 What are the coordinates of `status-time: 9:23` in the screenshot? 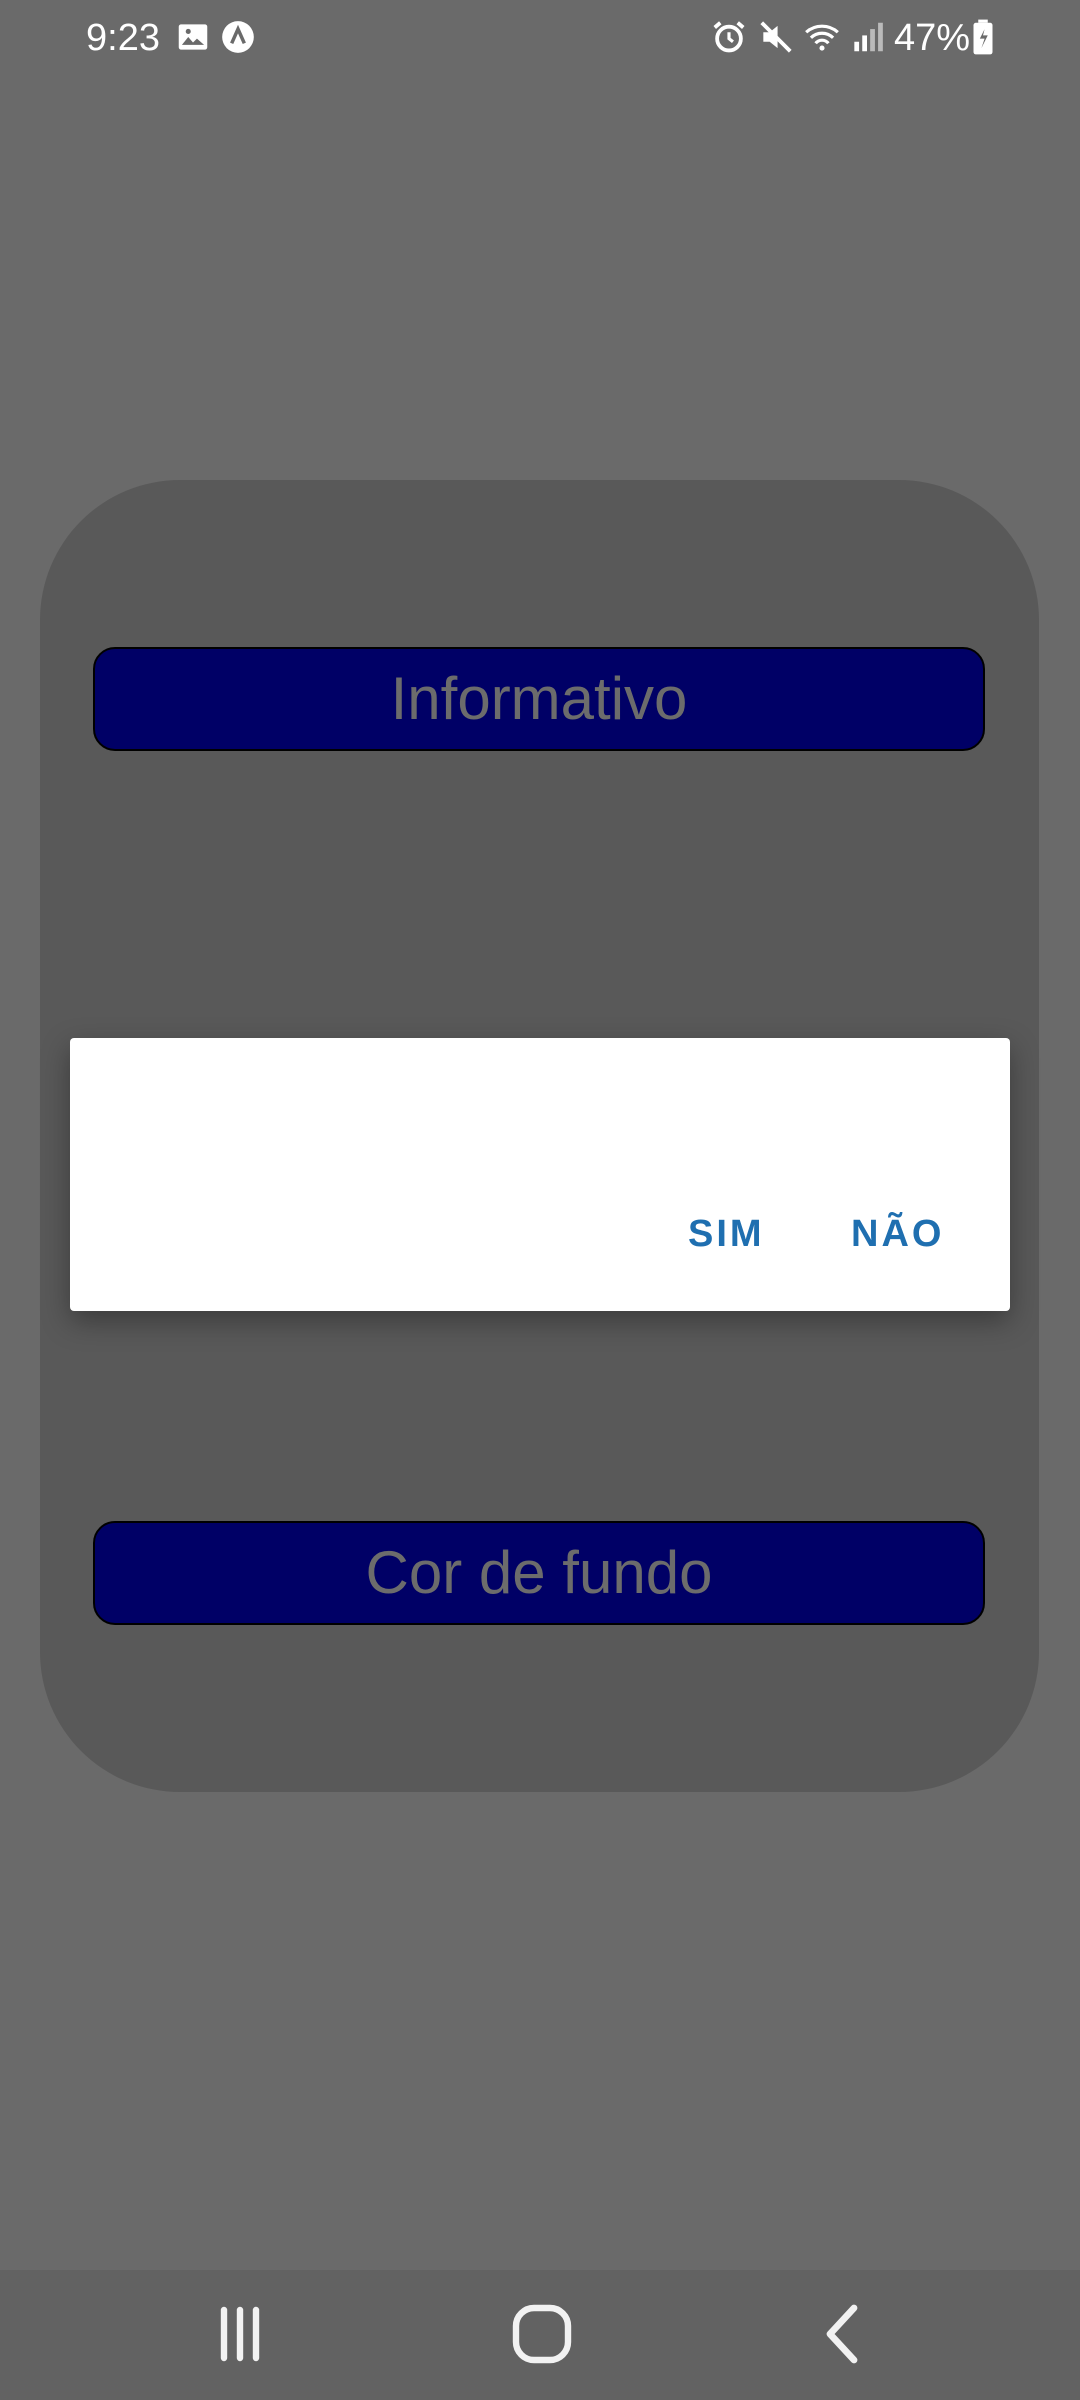 It's located at (123, 38).